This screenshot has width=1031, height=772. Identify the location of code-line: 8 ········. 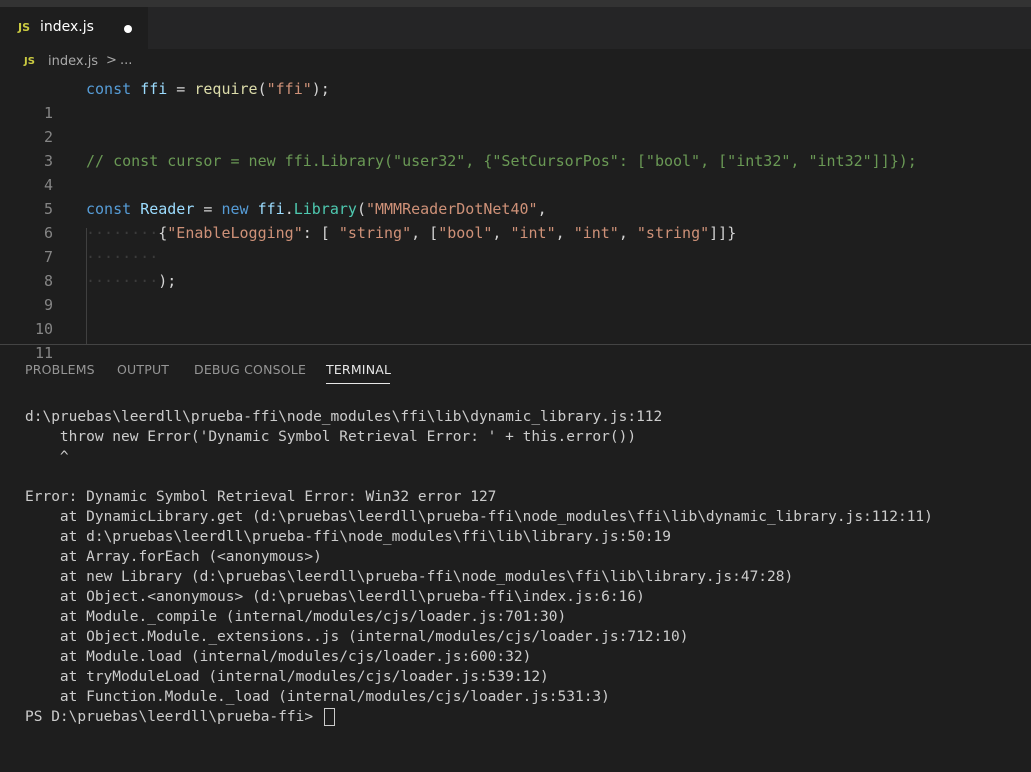
(515, 267).